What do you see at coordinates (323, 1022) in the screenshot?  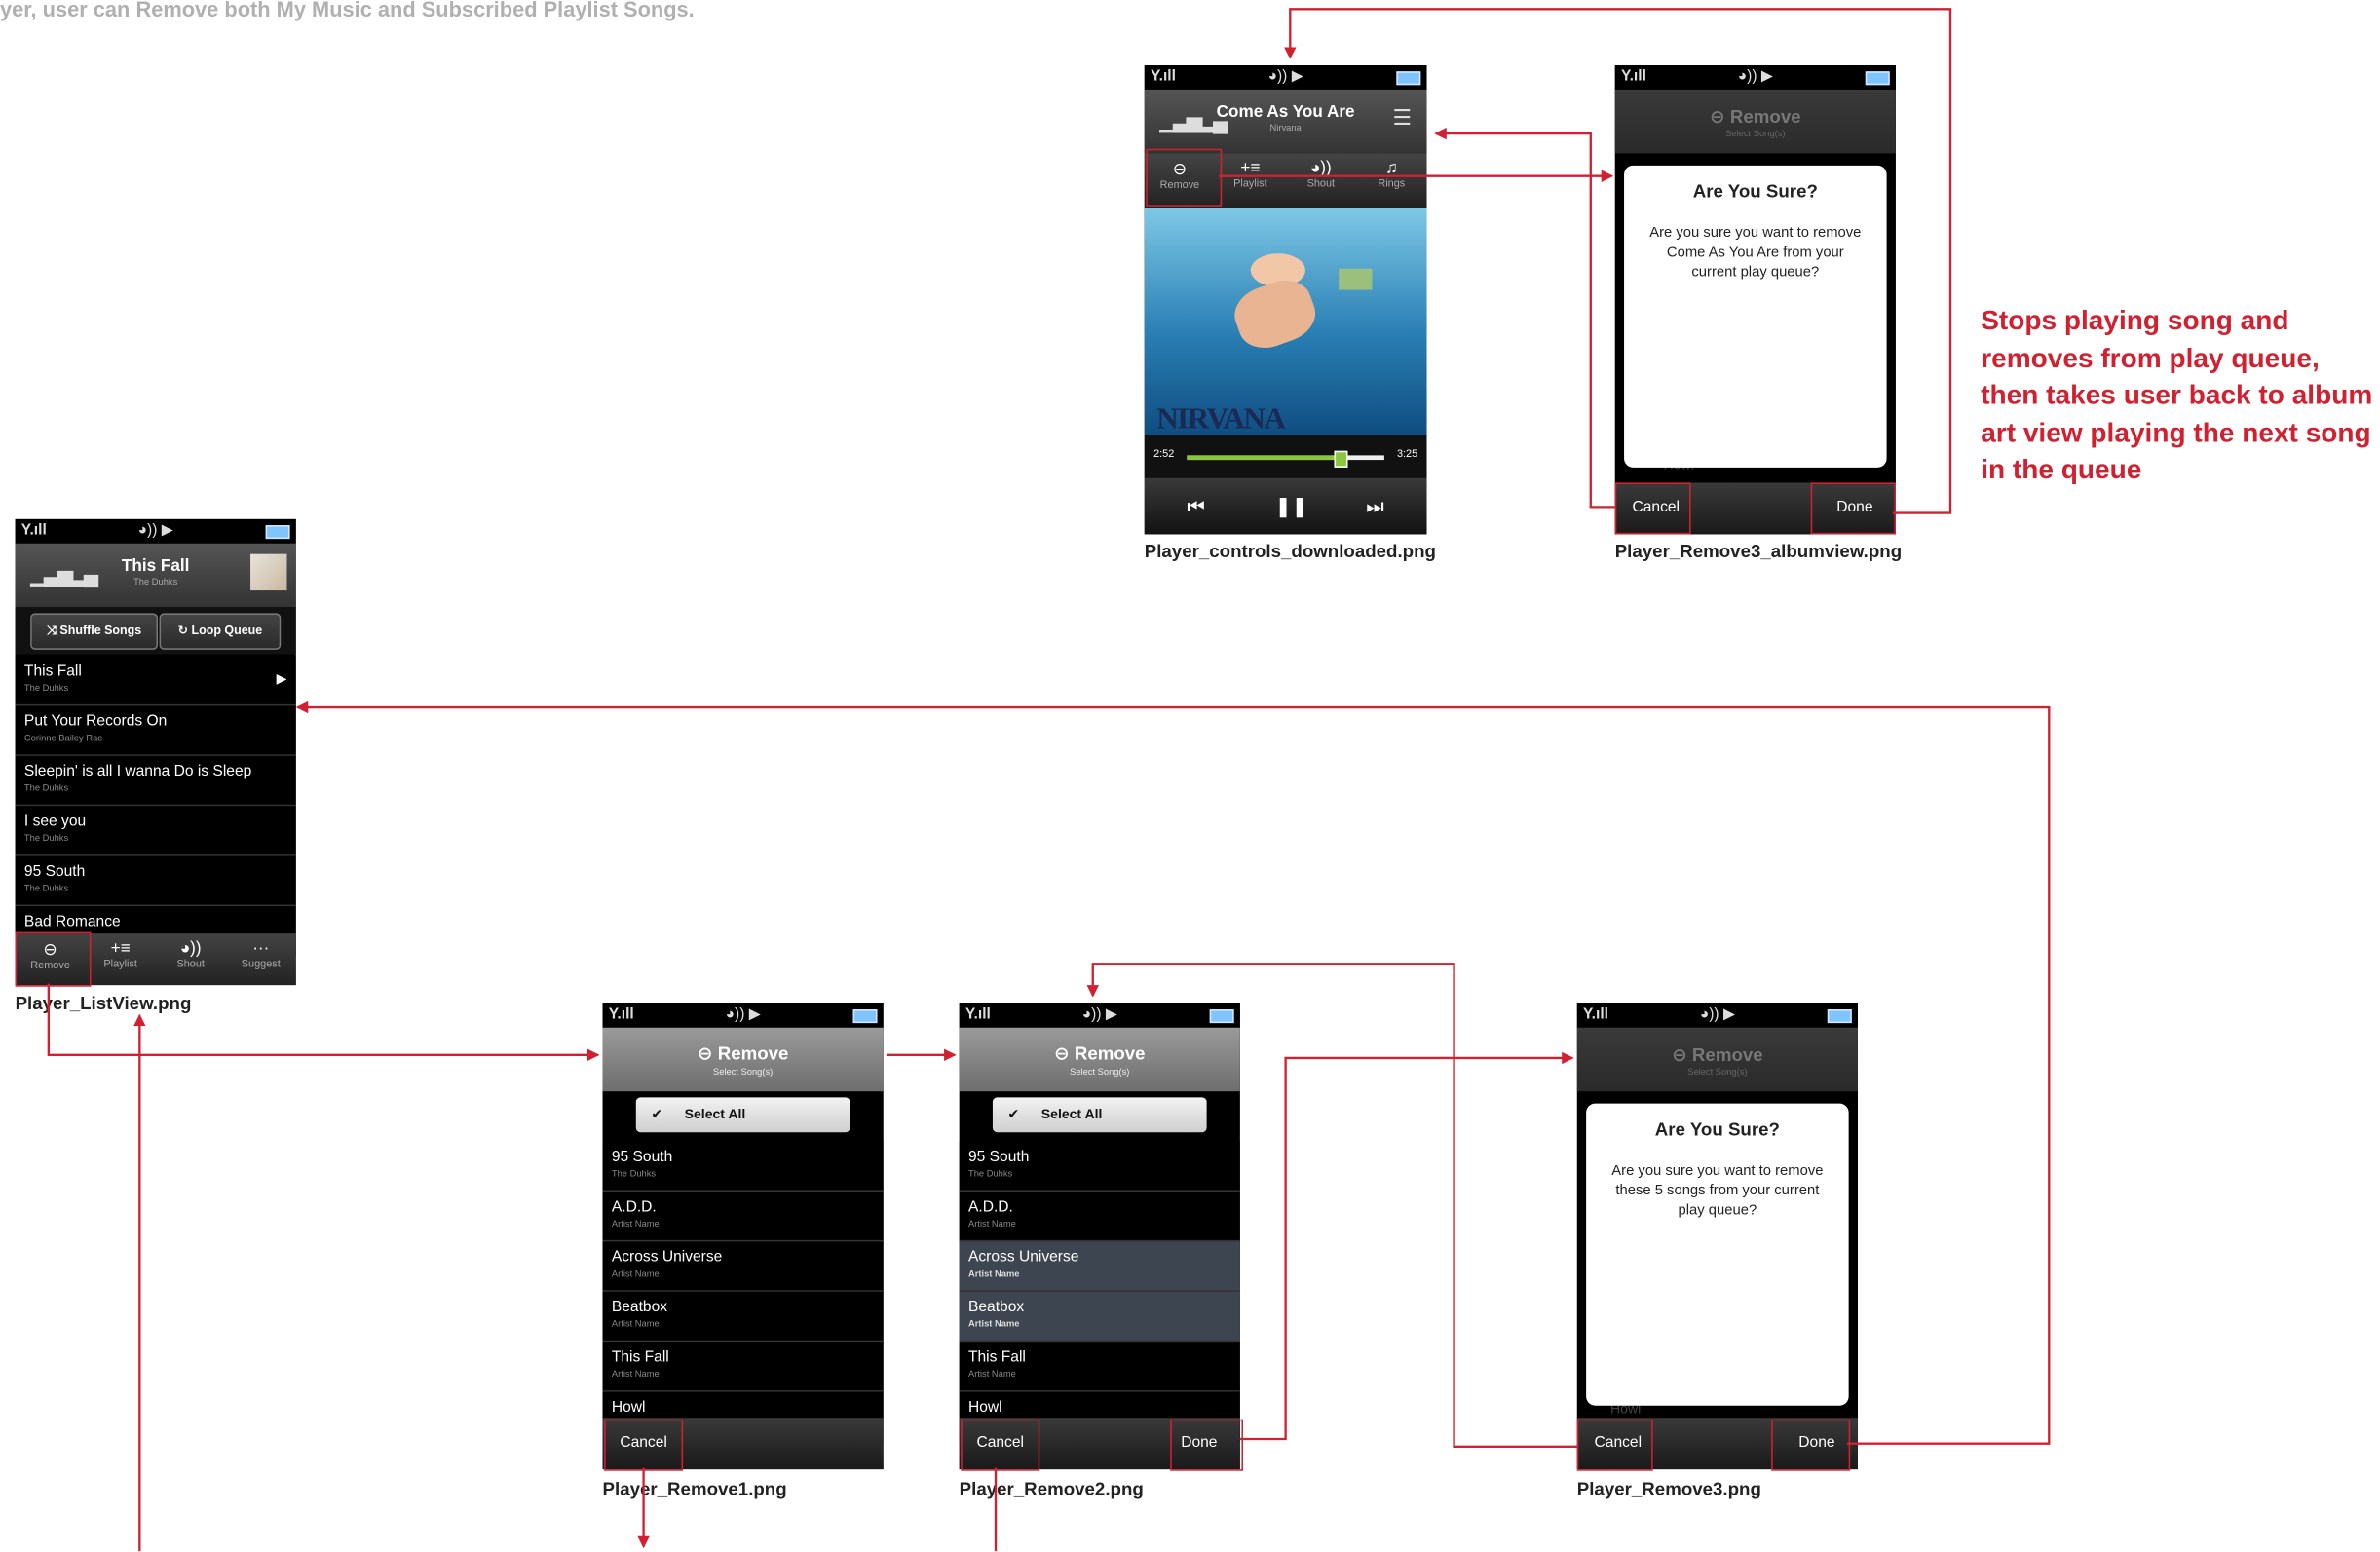 I see `arrow-list-remove-to-r1` at bounding box center [323, 1022].